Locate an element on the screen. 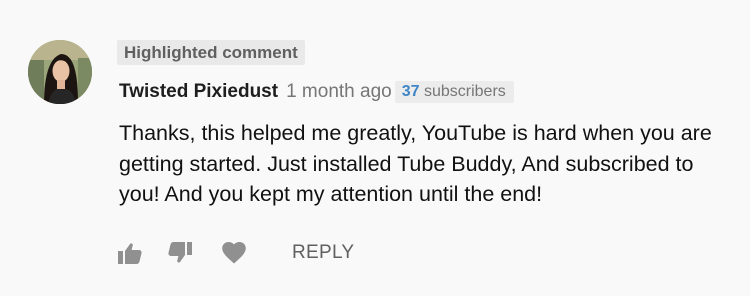 This screenshot has width=750, height=296. highlighted-comment-badge: Highlighted comment is located at coordinates (211, 52).